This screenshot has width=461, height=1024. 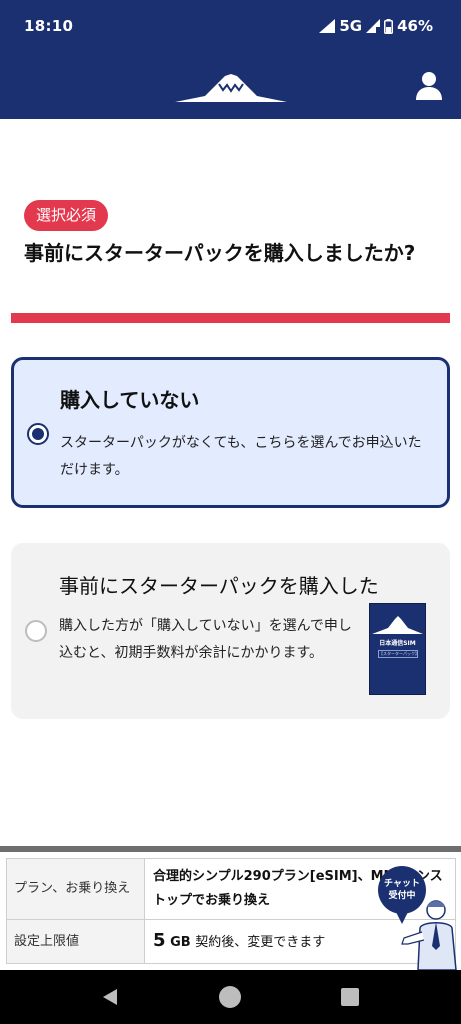 I want to click on user-icon, so click(x=429, y=86).